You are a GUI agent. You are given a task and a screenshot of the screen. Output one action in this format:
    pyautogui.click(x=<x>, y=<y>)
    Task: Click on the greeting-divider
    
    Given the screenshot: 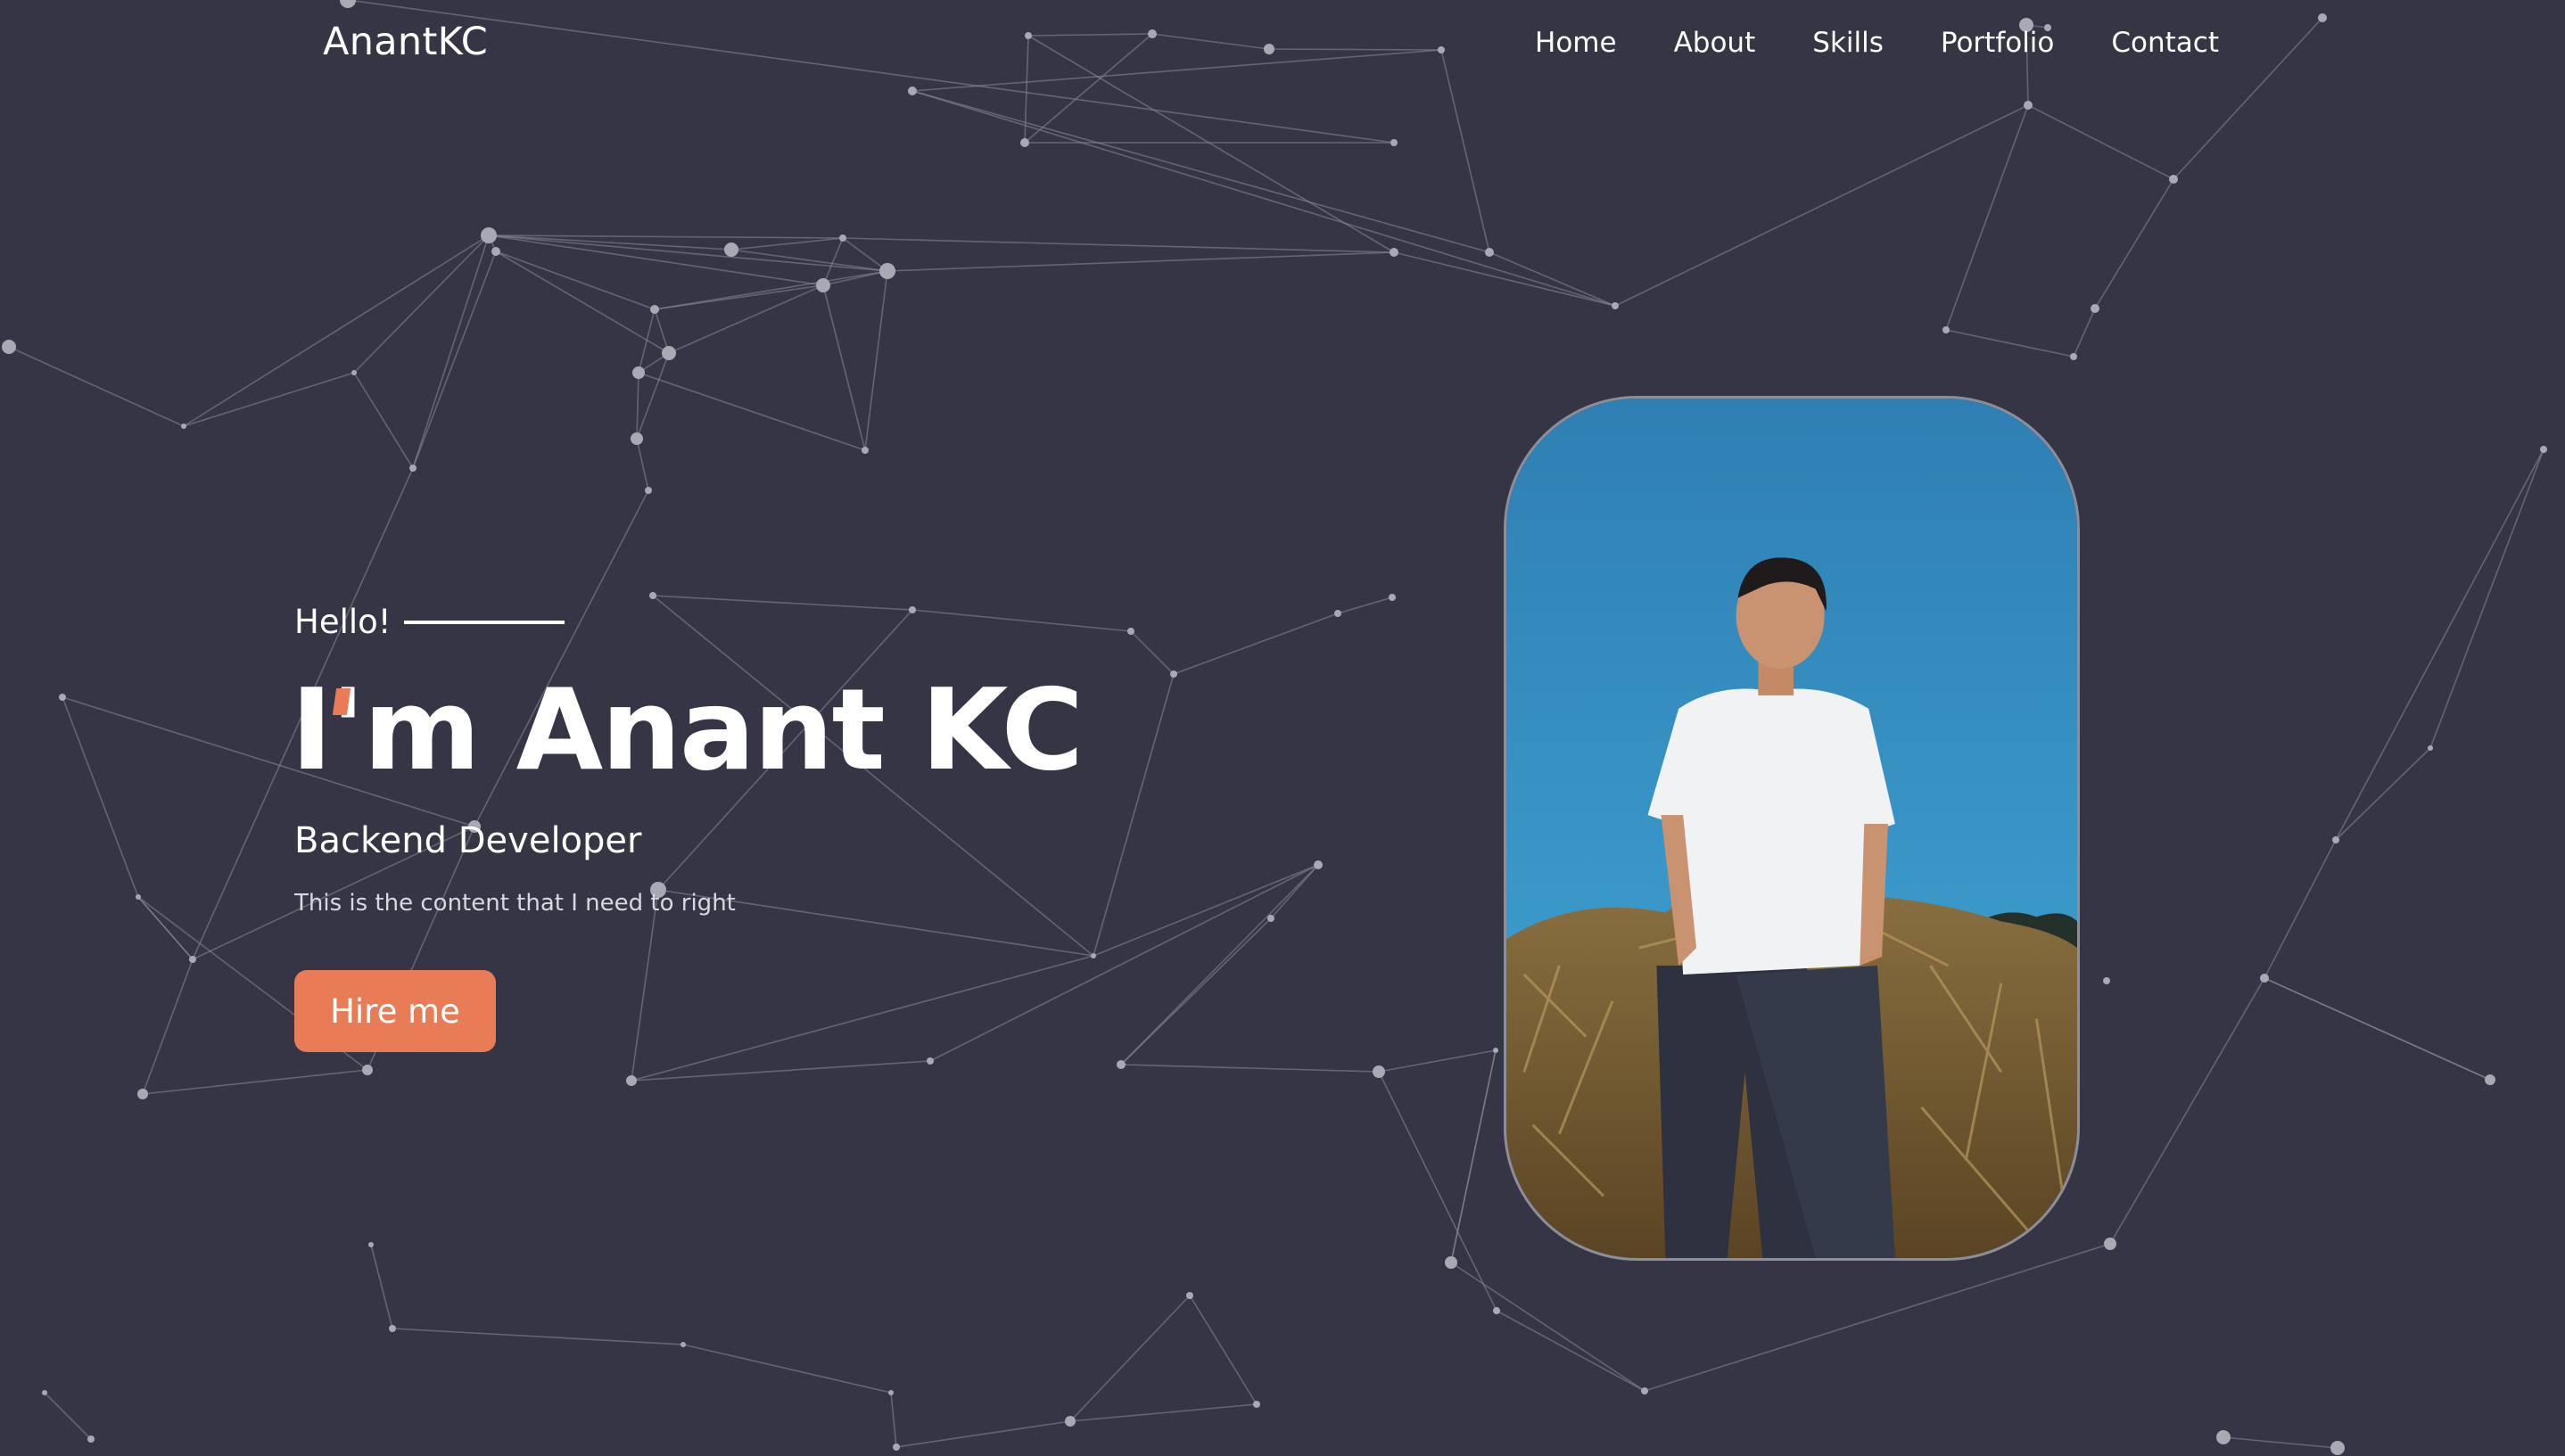 What is the action you would take?
    pyautogui.click(x=484, y=622)
    